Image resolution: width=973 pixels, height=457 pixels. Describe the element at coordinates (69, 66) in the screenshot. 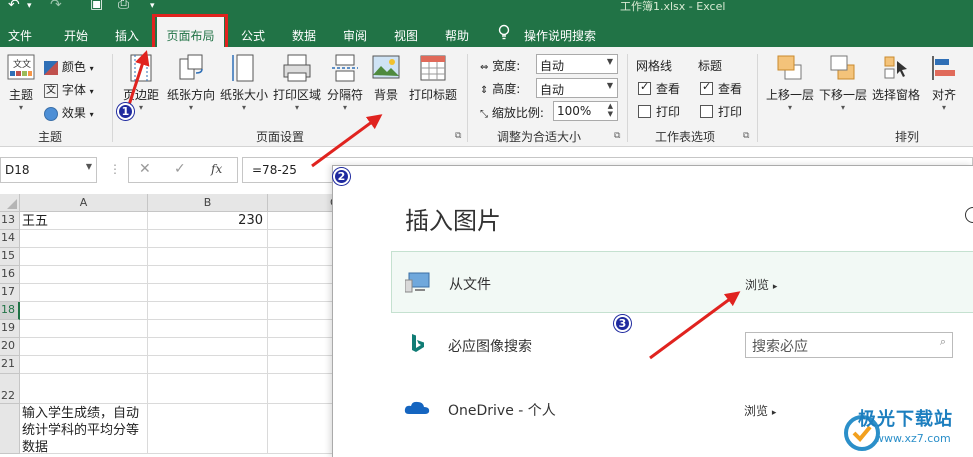

I see `theme-colors-button: 颜色 ▾` at that location.